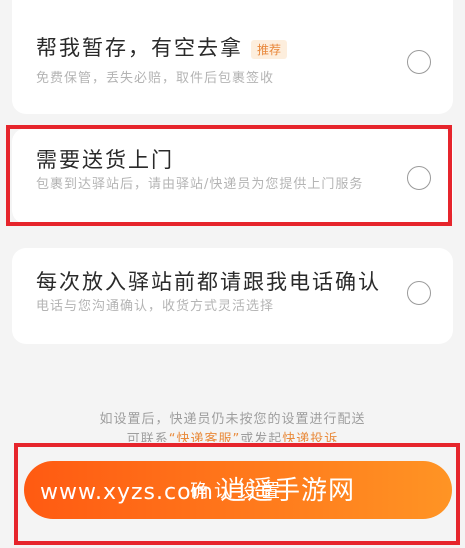 This screenshot has width=465, height=548. What do you see at coordinates (127, 492) in the screenshot?
I see `watermark-url: www.xyzs.com` at bounding box center [127, 492].